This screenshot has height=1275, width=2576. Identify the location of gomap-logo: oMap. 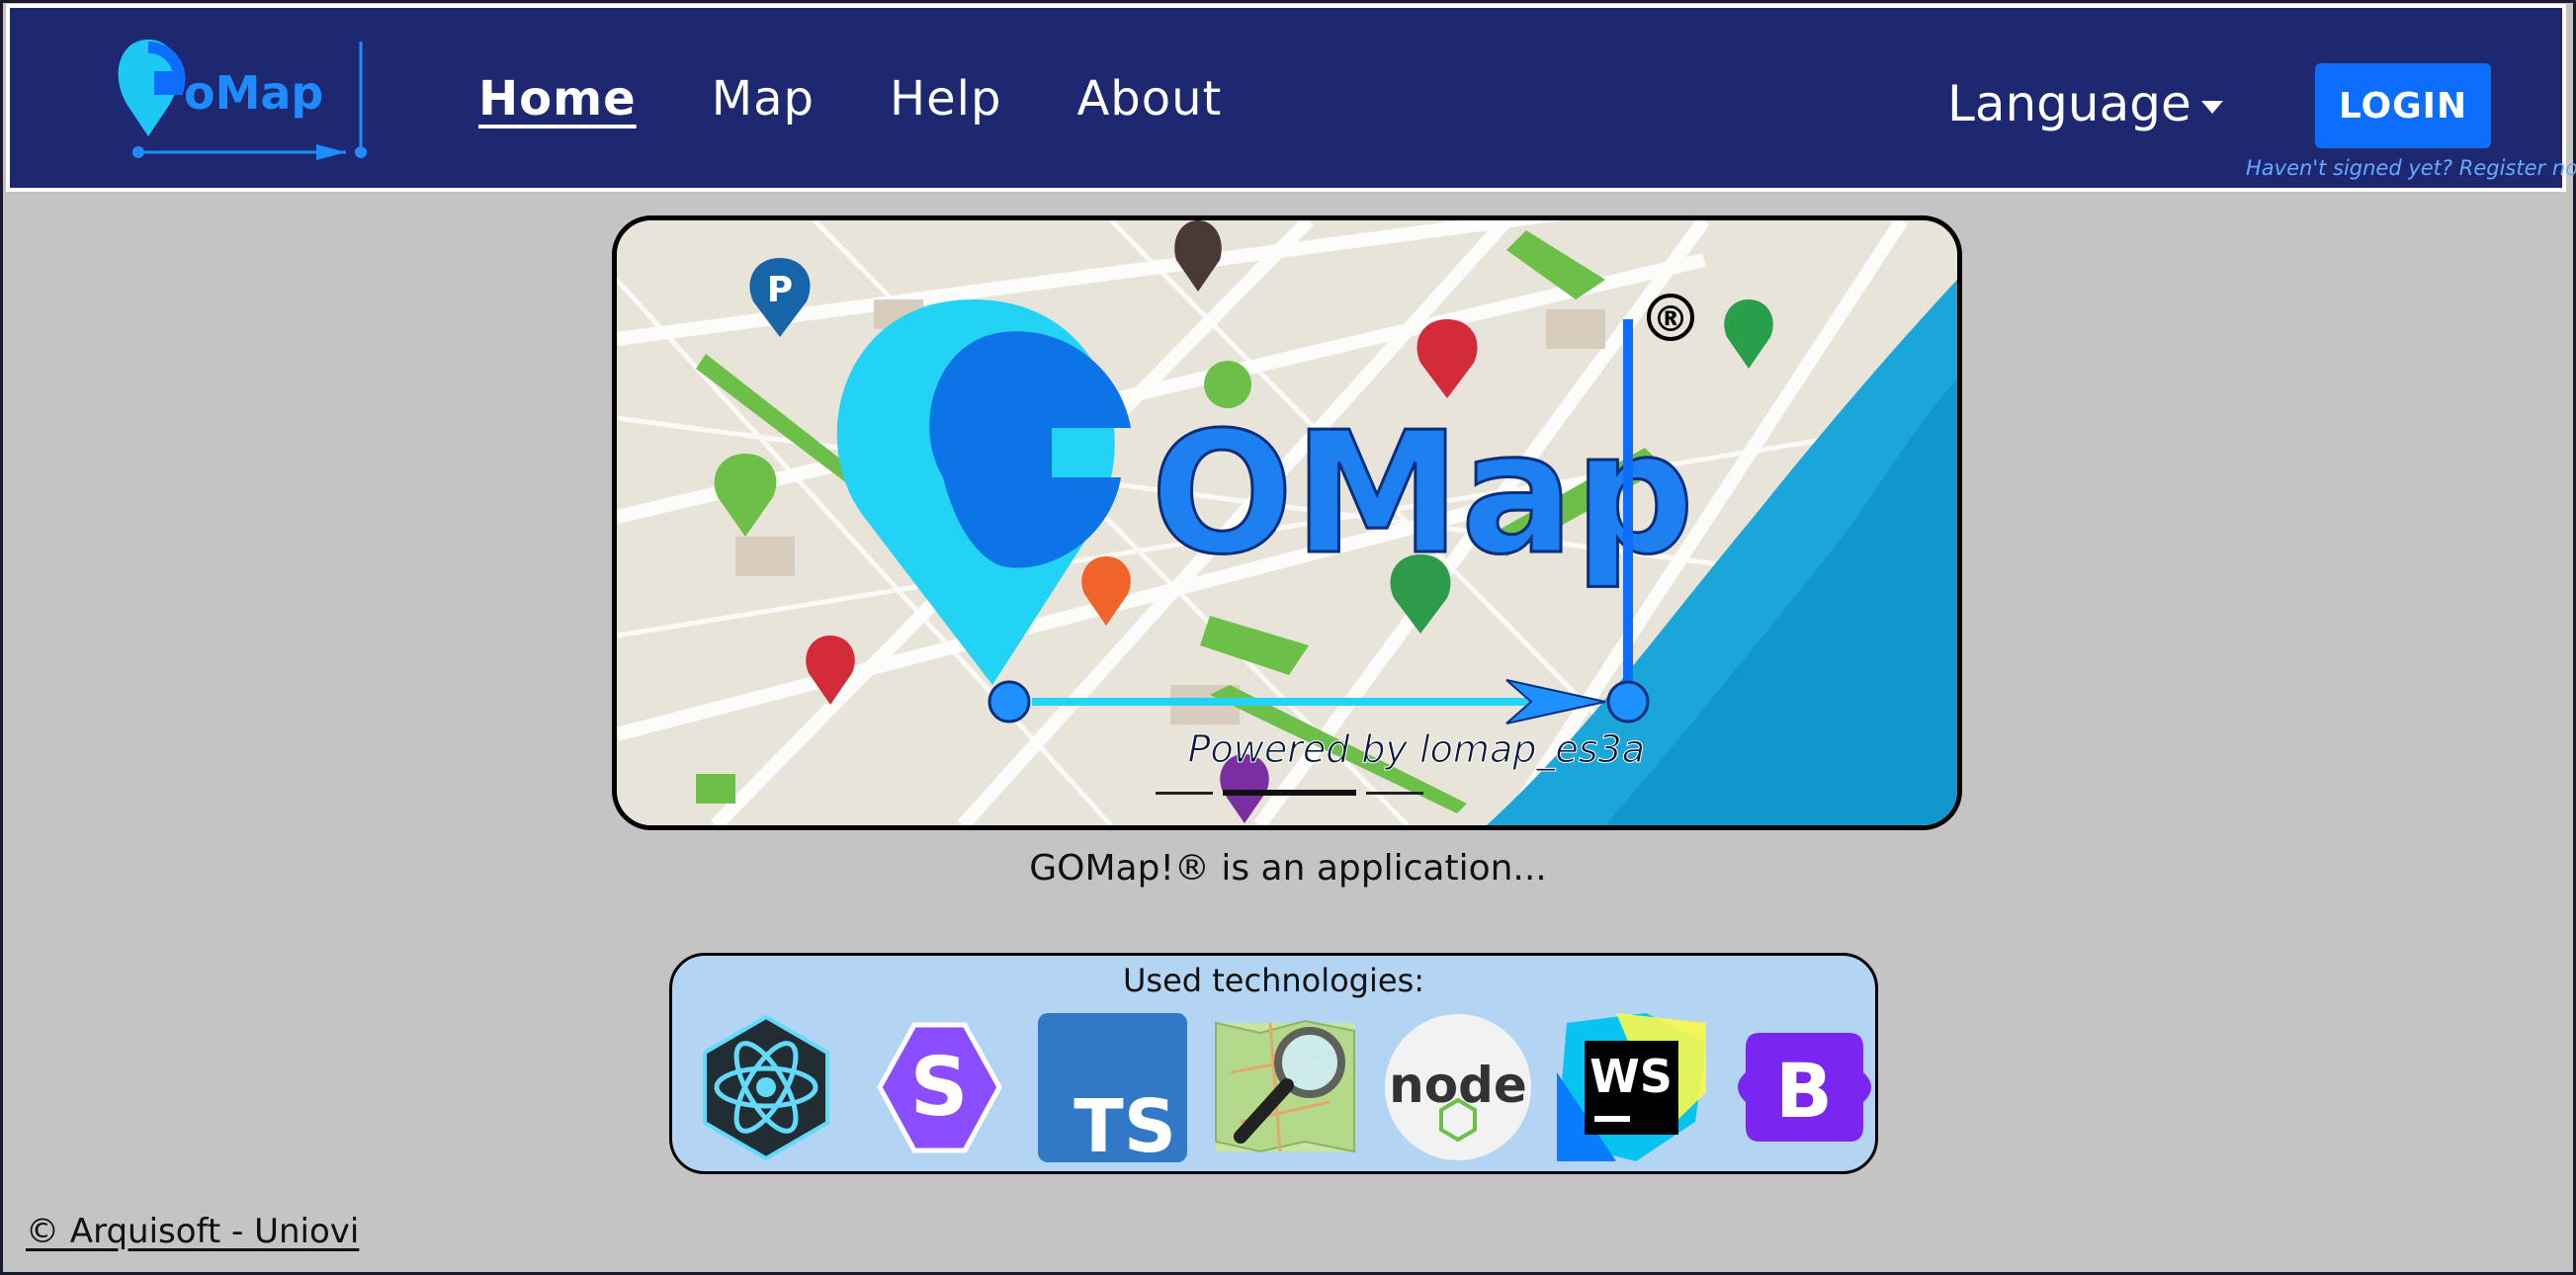
(247, 112).